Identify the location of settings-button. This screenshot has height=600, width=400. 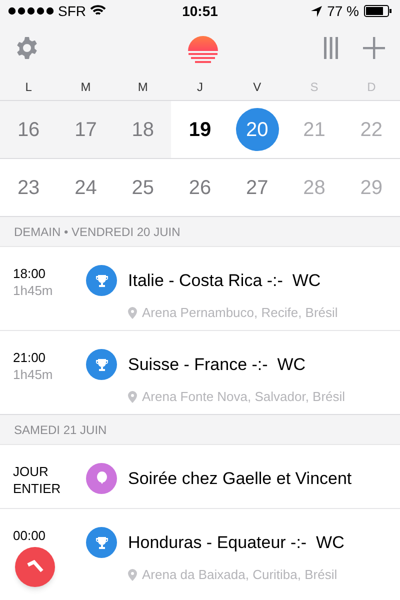
(27, 48).